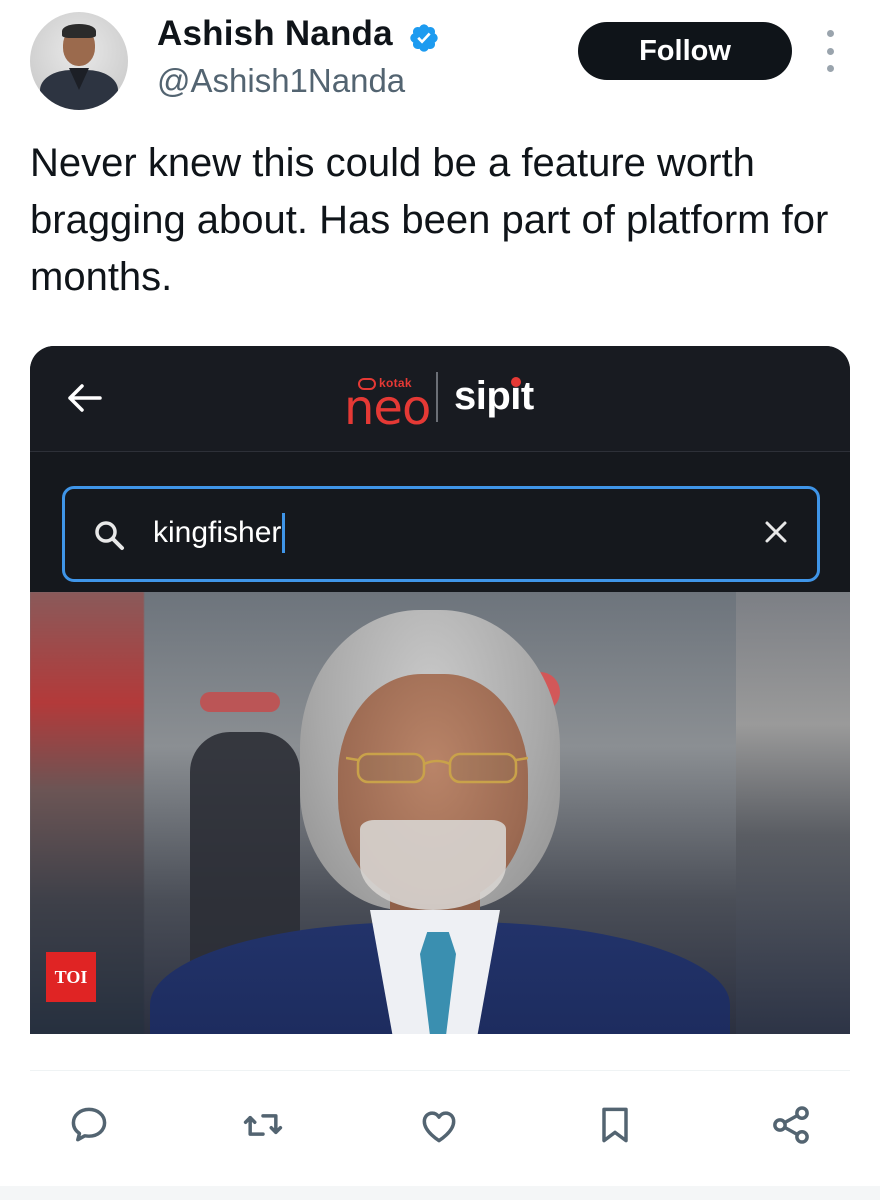 This screenshot has width=880, height=1200. What do you see at coordinates (240, 702) in the screenshot?
I see `background-light` at bounding box center [240, 702].